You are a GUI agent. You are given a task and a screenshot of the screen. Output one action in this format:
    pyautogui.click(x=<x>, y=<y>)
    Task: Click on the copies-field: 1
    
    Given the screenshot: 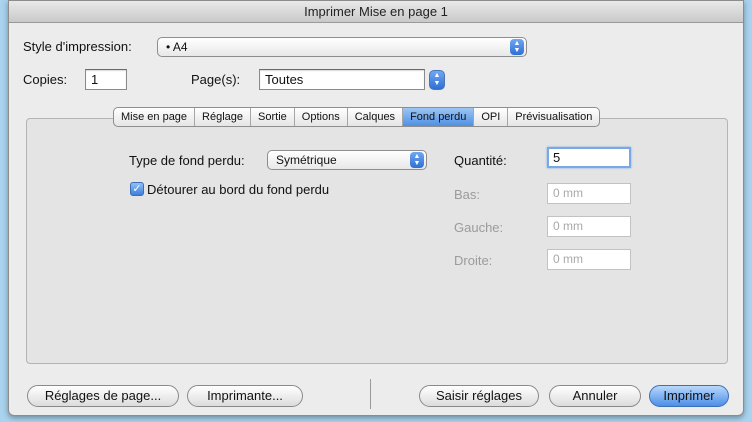 What is the action you would take?
    pyautogui.click(x=106, y=79)
    